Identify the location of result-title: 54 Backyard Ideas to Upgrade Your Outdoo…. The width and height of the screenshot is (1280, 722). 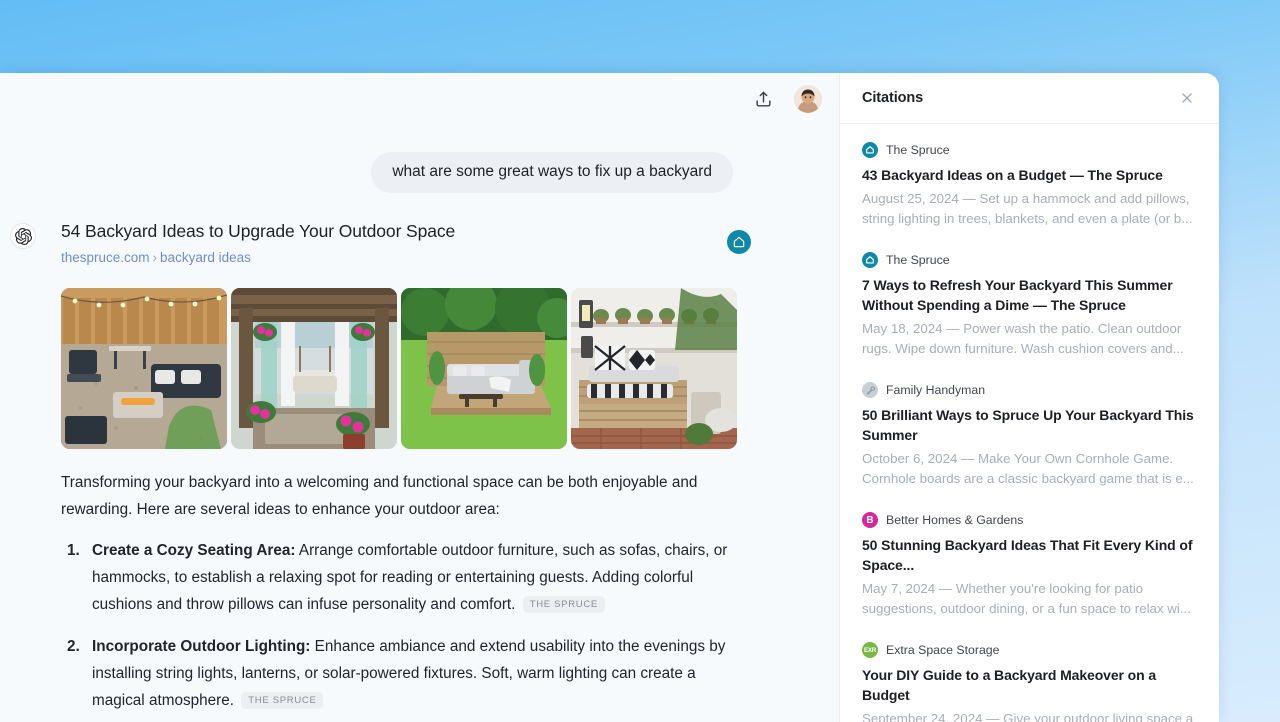
(258, 231).